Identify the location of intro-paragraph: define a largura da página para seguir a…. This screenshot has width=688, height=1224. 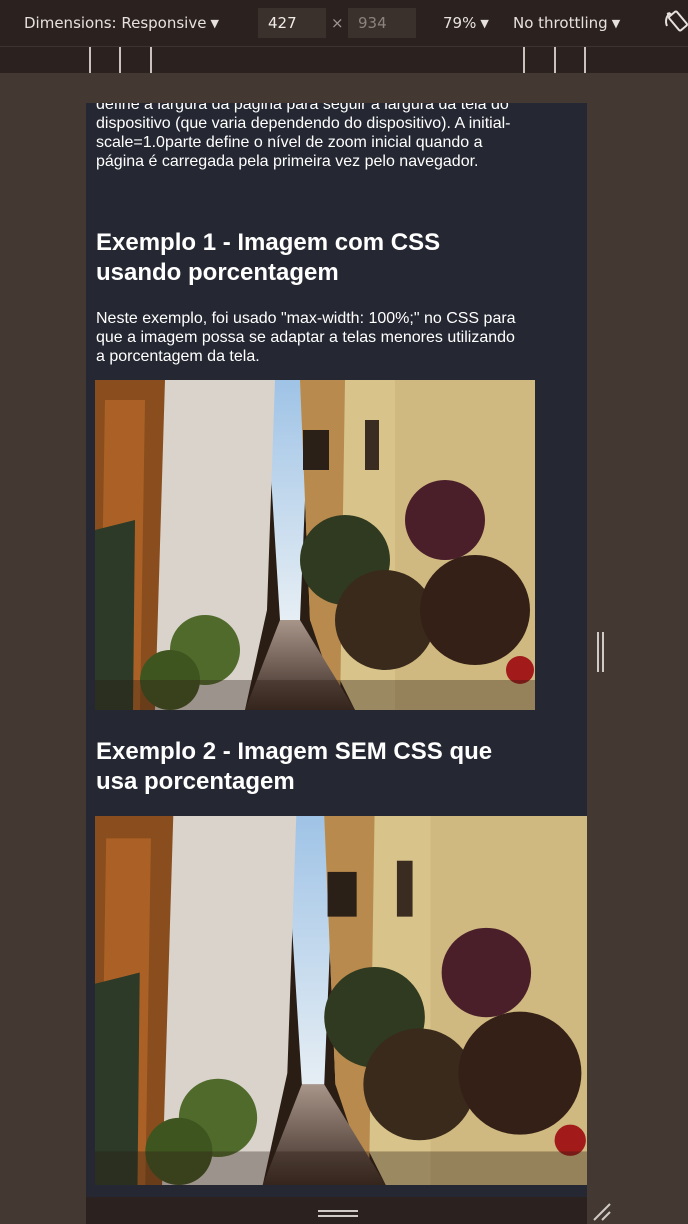
(303, 136).